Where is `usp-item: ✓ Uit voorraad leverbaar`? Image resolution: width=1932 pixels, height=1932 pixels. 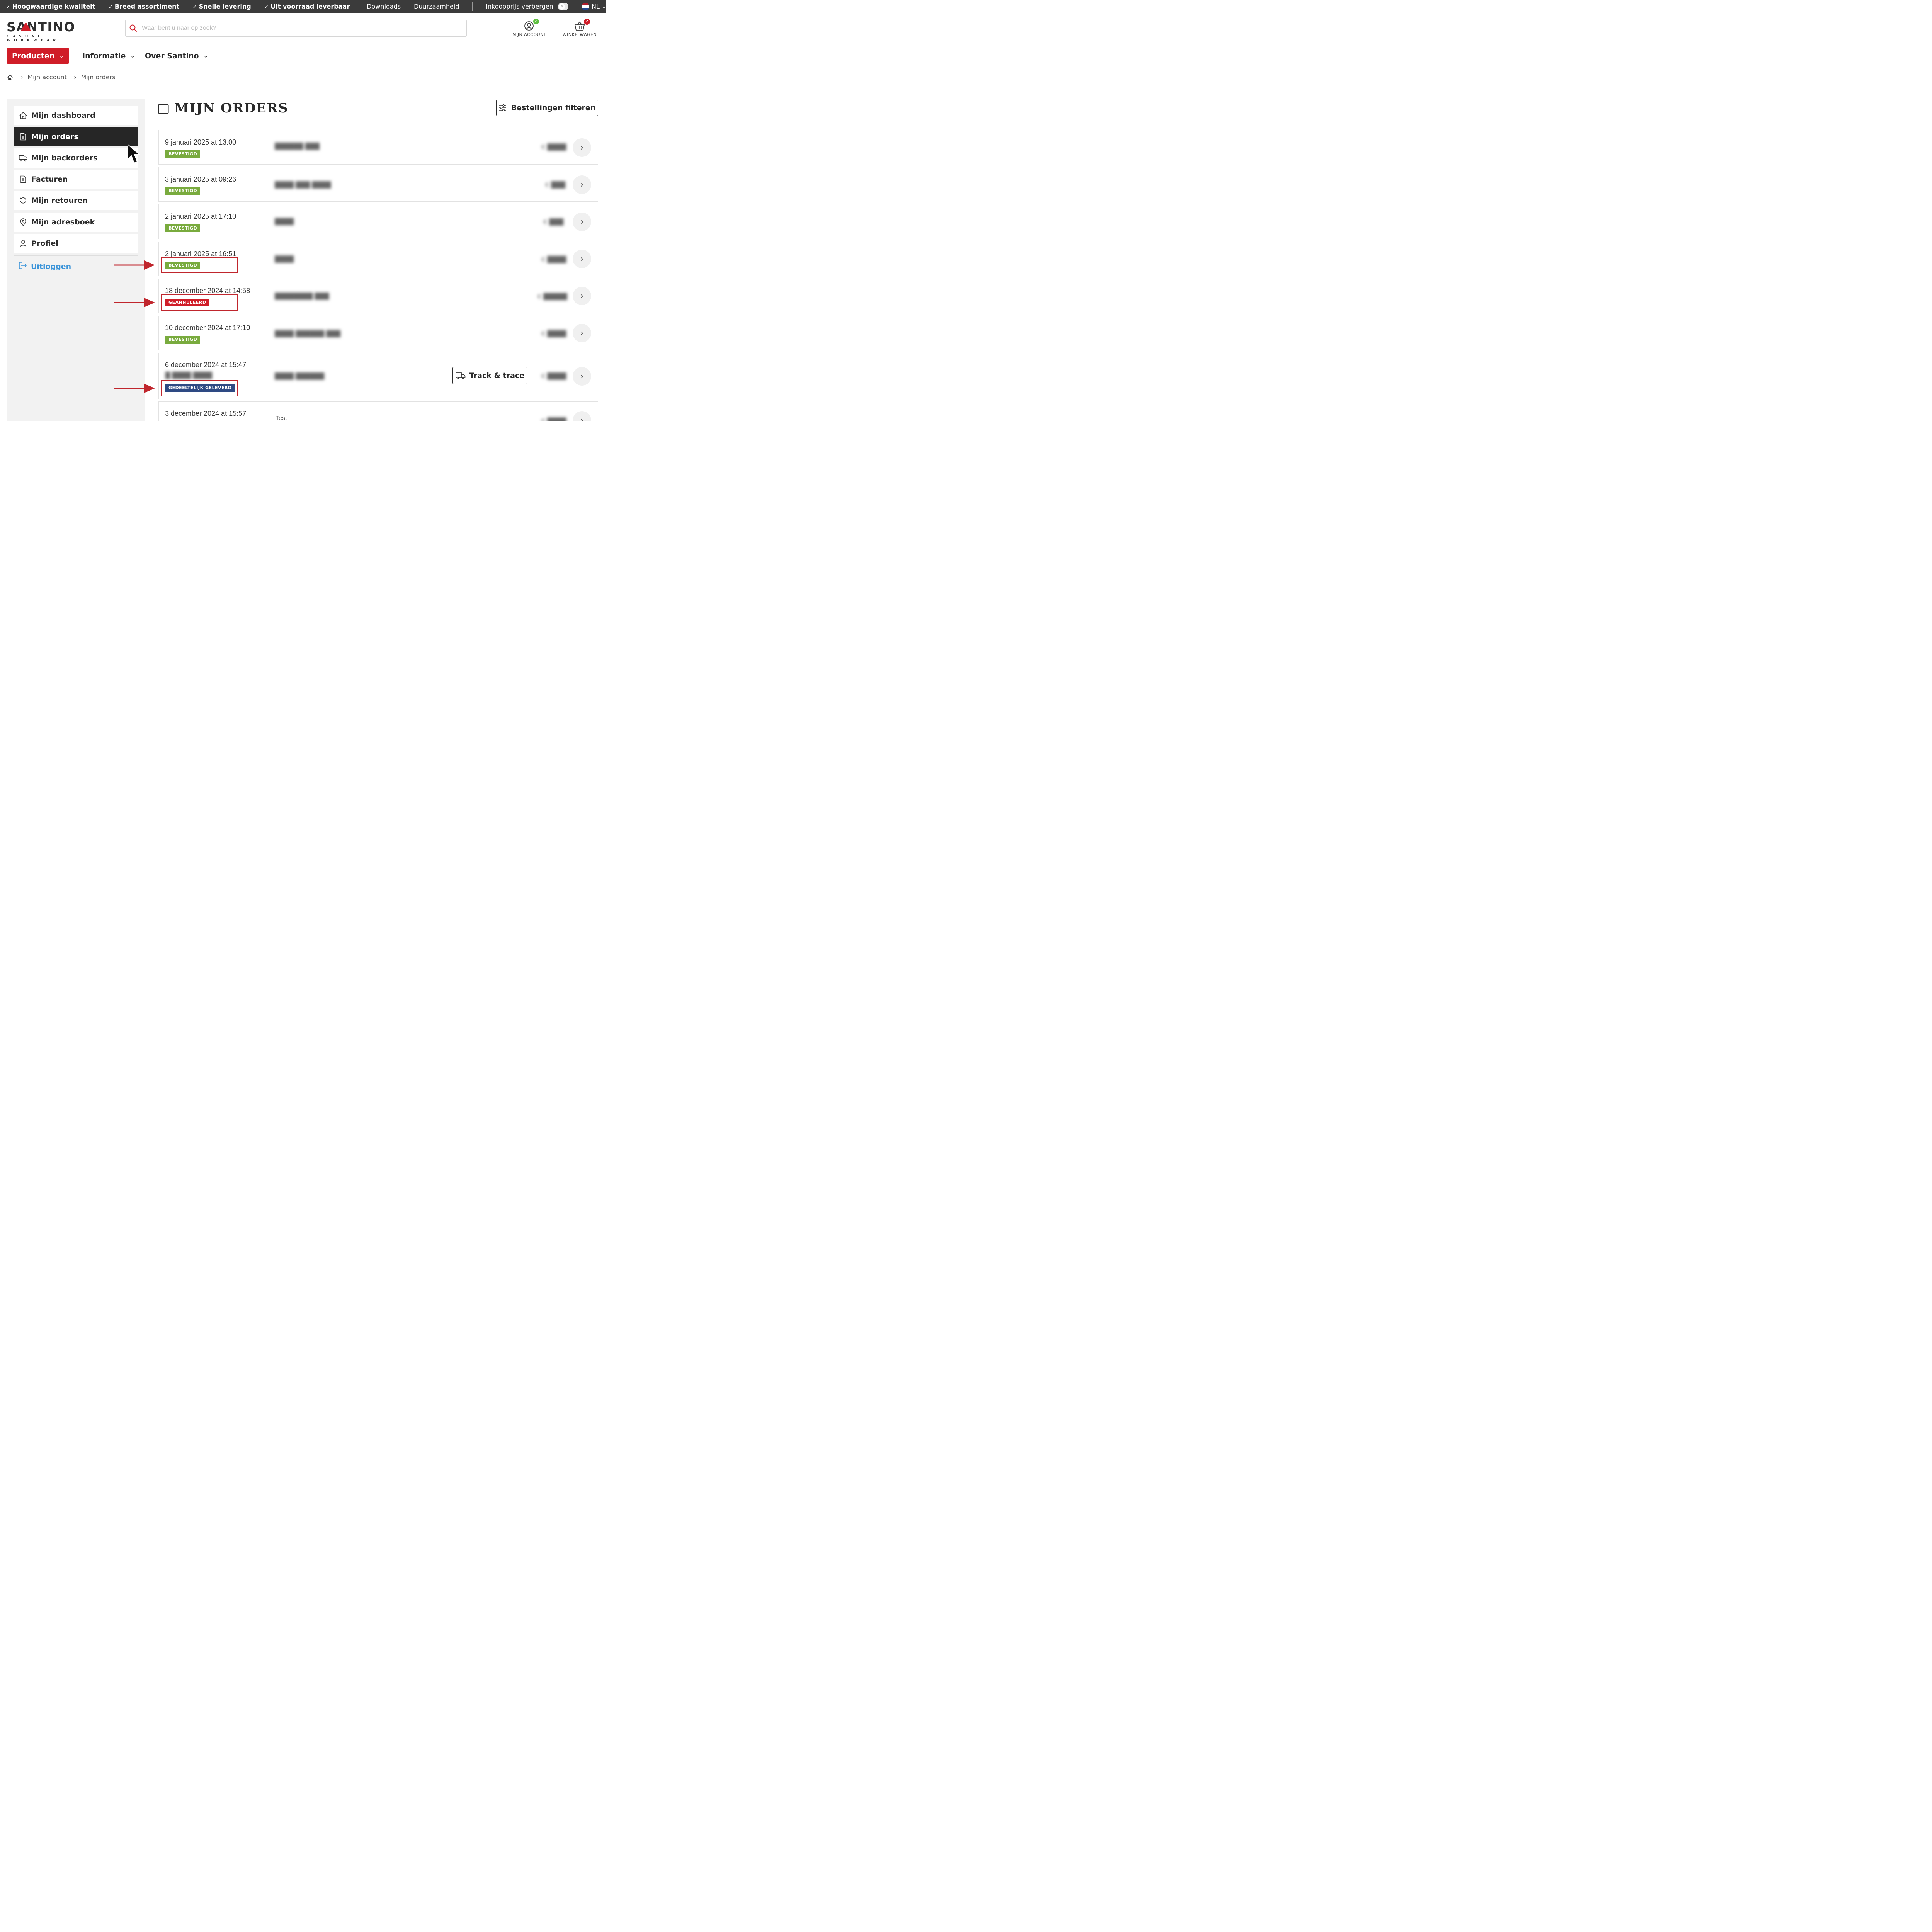
usp-item: ✓ Uit voorraad leverbaar is located at coordinates (307, 7).